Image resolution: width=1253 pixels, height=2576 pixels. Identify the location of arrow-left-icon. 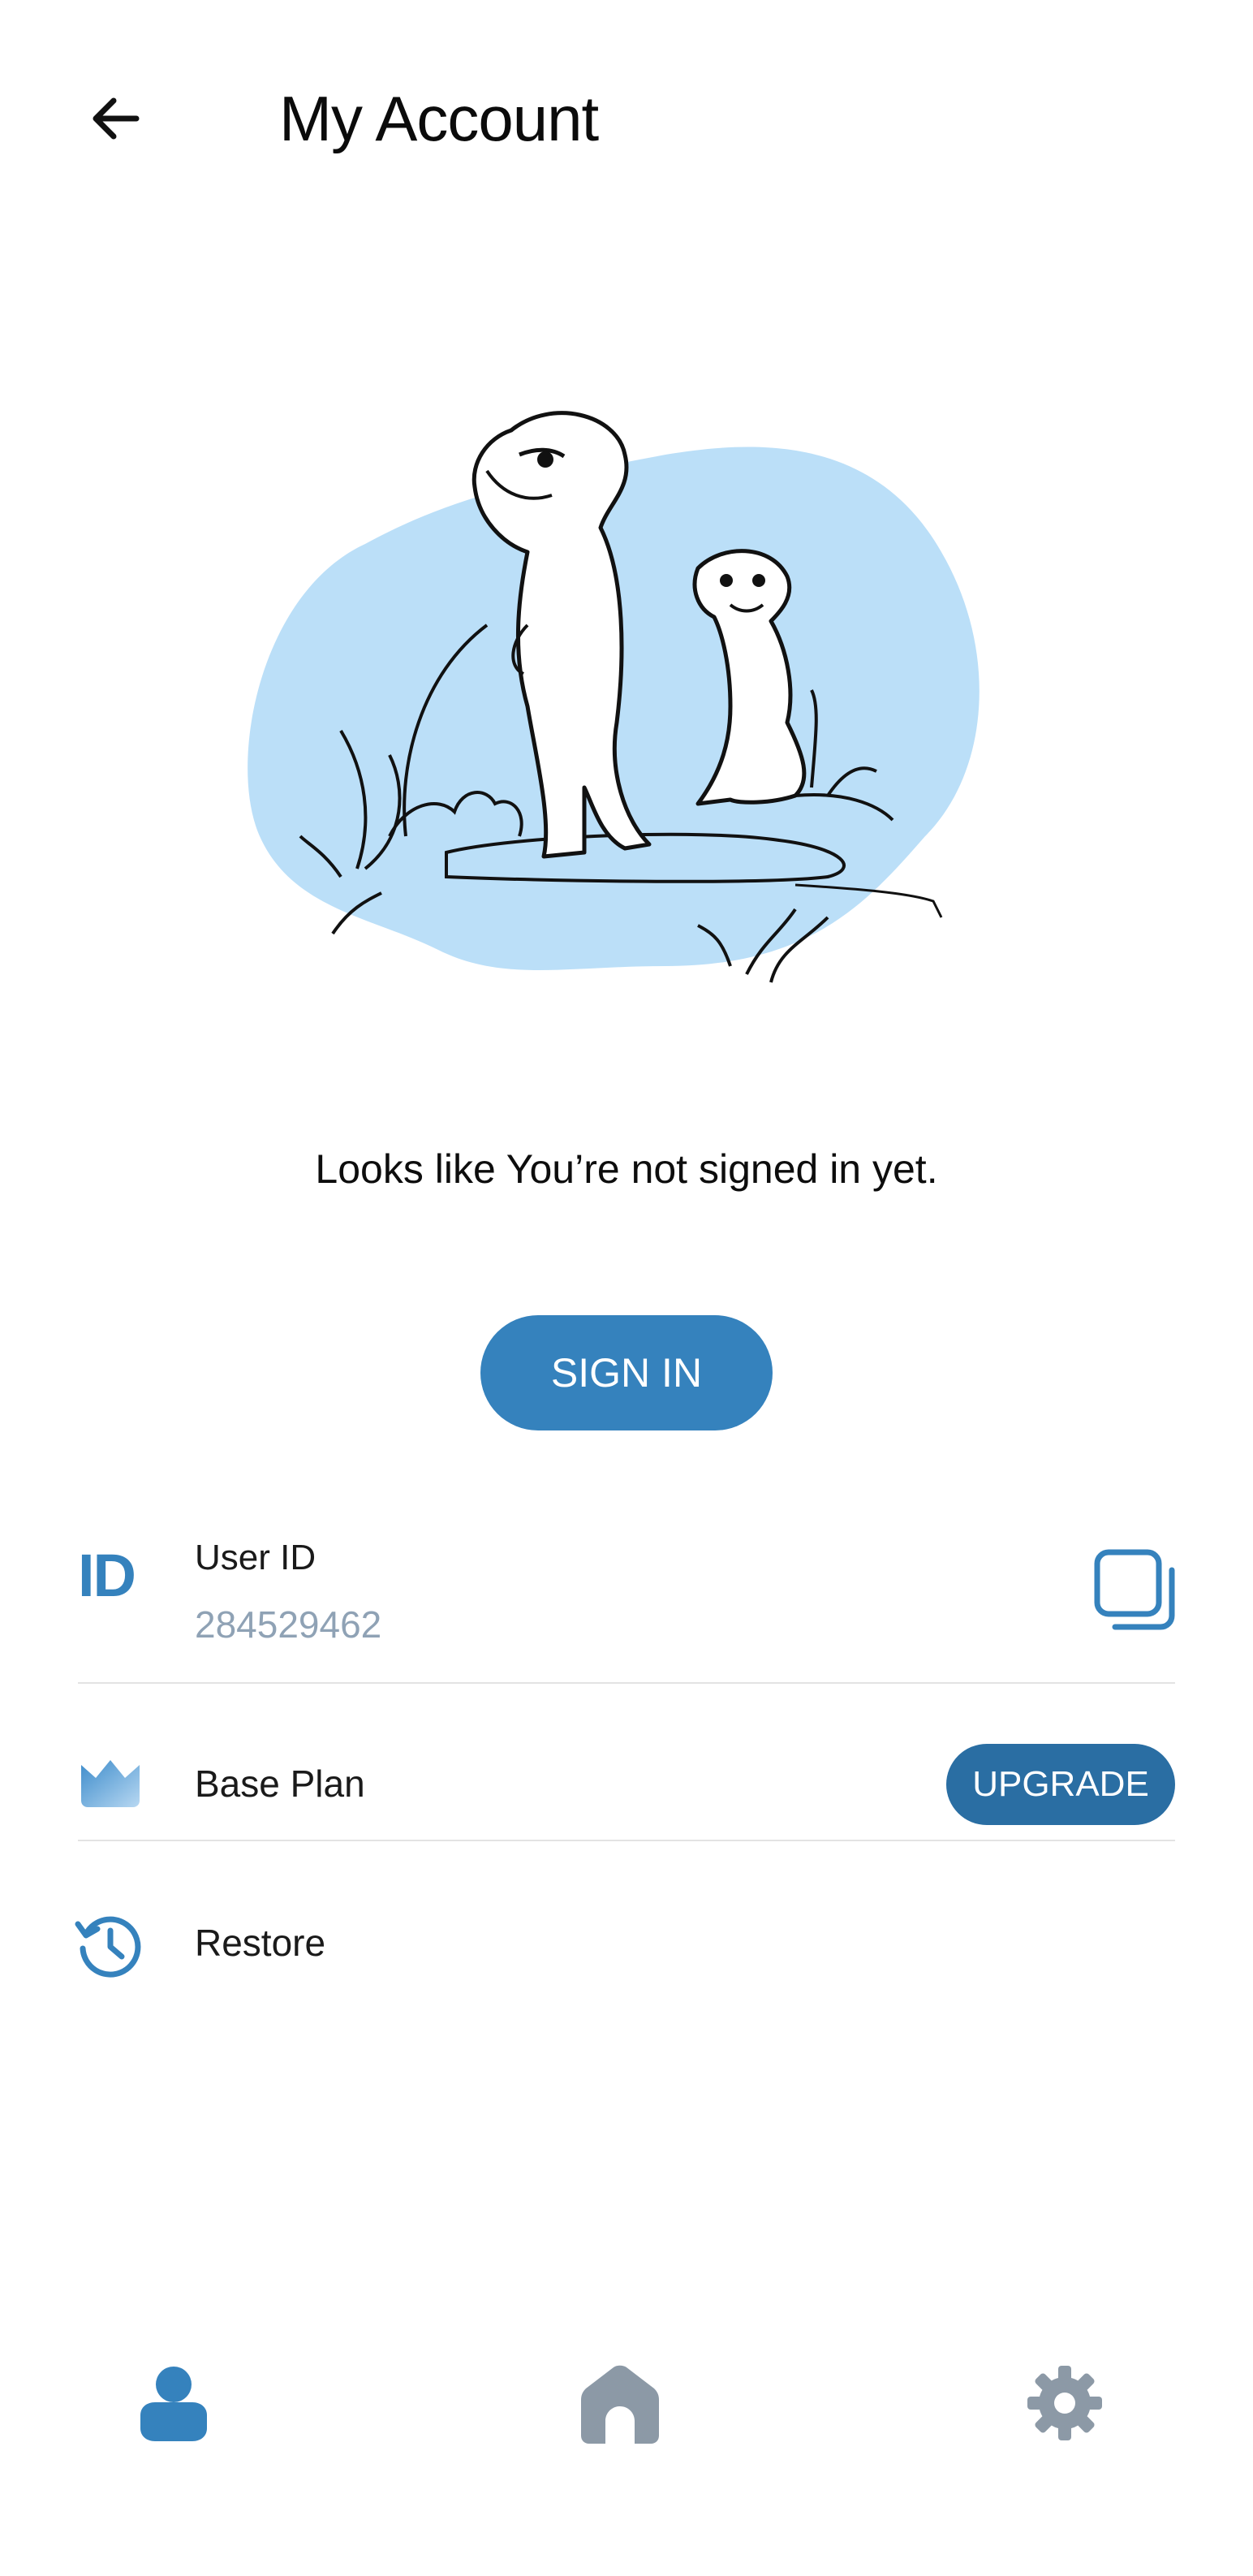
(117, 118).